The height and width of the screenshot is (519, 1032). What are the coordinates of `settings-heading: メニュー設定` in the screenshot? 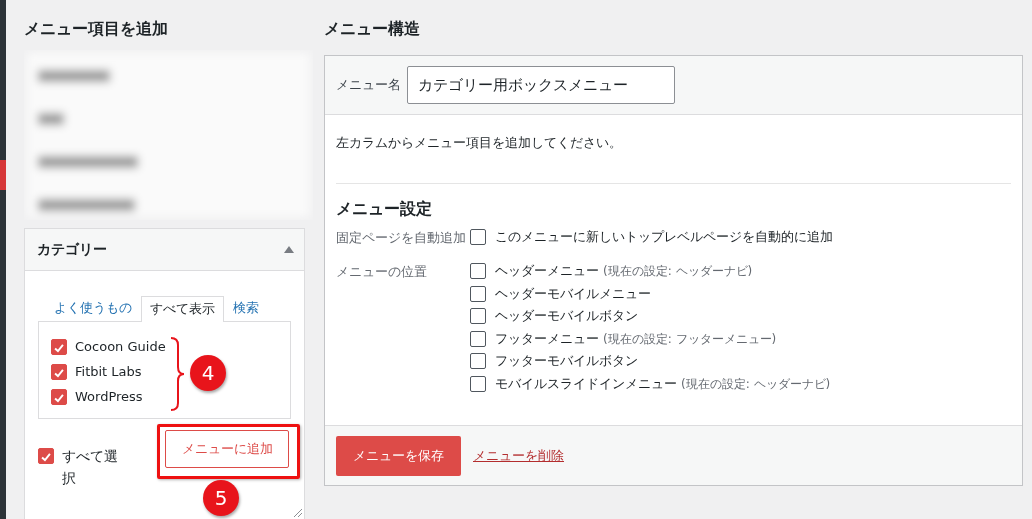 It's located at (384, 209).